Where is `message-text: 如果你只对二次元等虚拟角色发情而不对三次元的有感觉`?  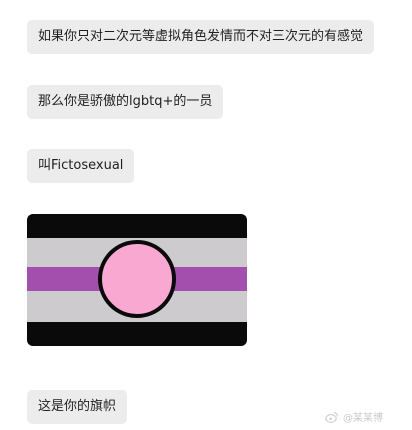
message-text: 如果你只对二次元等虚拟角色发情而不对三次元的有感觉 is located at coordinates (201, 36).